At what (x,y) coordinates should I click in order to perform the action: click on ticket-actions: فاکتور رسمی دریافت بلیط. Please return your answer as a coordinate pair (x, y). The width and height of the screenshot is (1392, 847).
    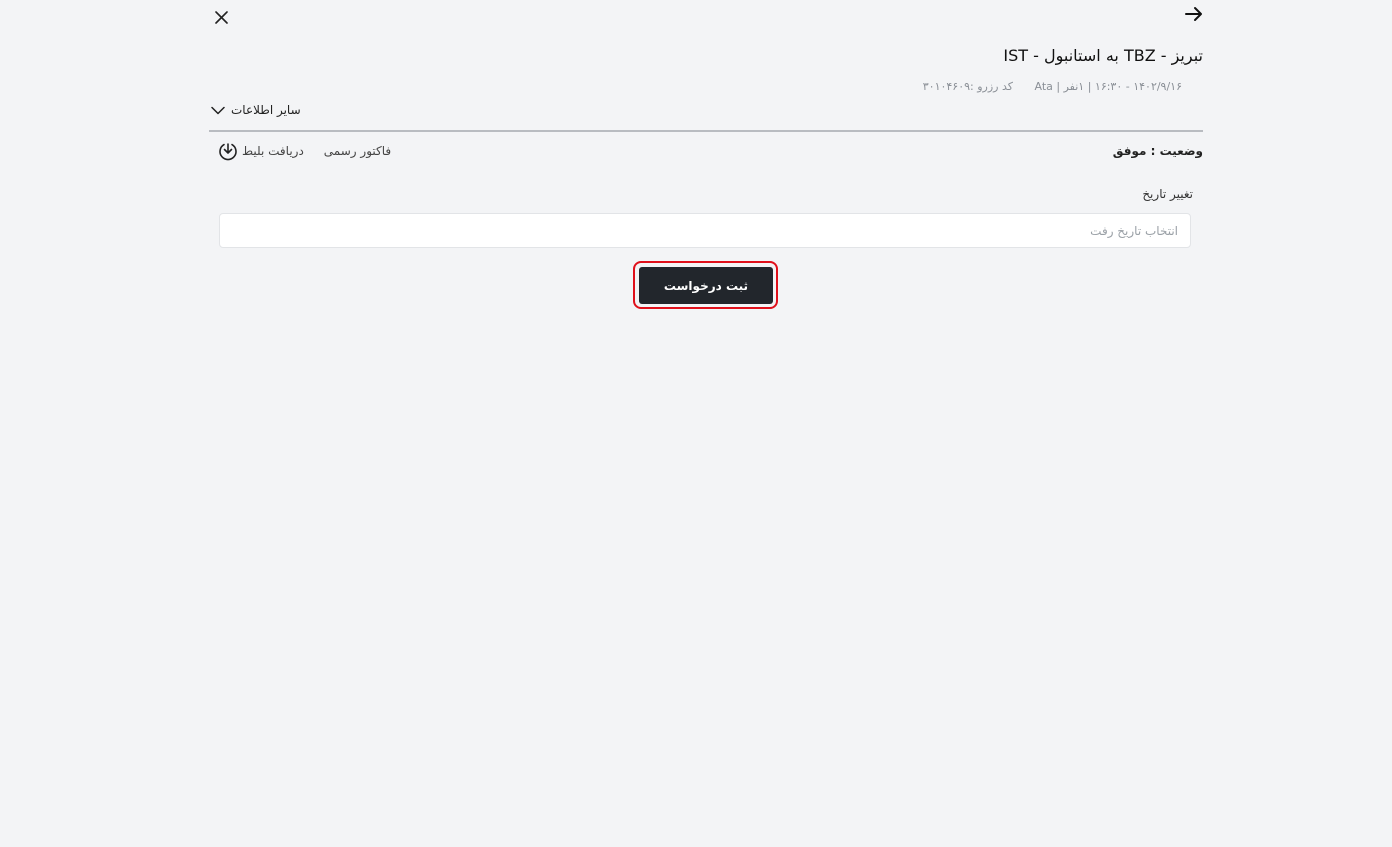
    Looking at the image, I should click on (304, 151).